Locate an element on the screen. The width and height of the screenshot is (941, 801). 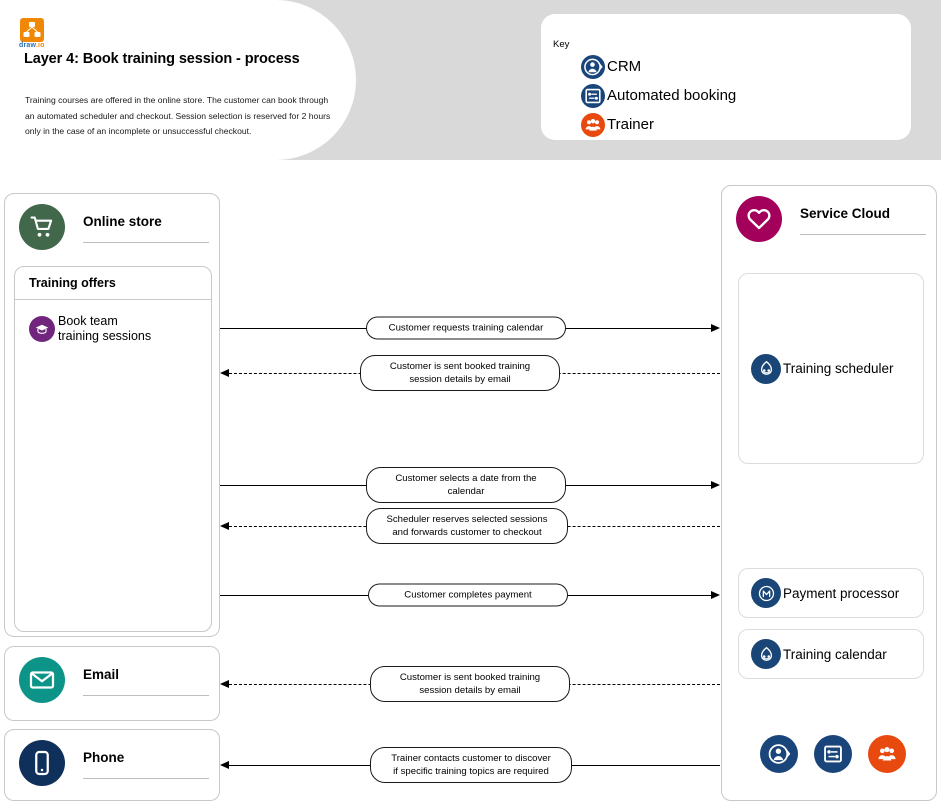
card-training-calendar: Training calendar is located at coordinates (831, 654).